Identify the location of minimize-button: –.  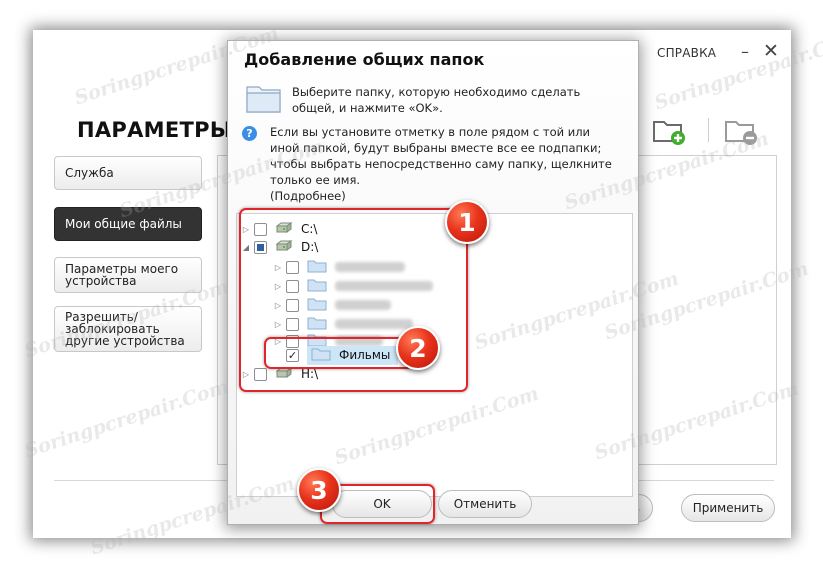
(745, 51).